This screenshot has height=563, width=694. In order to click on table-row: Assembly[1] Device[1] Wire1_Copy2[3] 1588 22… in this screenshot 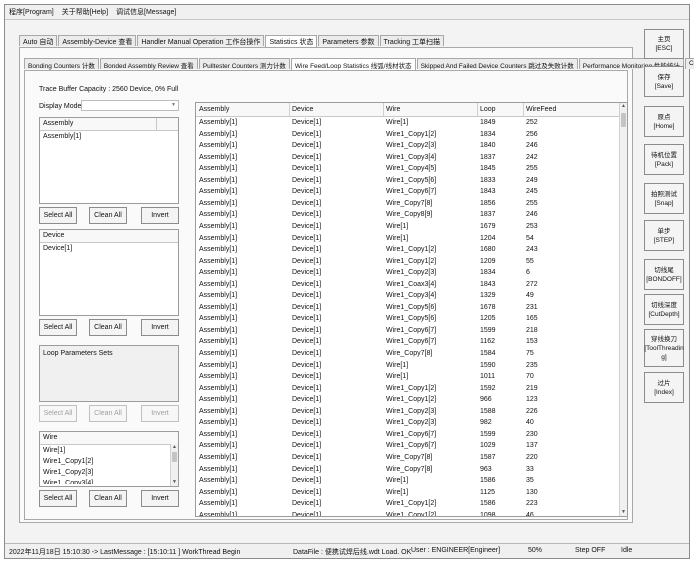, I will do `click(408, 412)`.